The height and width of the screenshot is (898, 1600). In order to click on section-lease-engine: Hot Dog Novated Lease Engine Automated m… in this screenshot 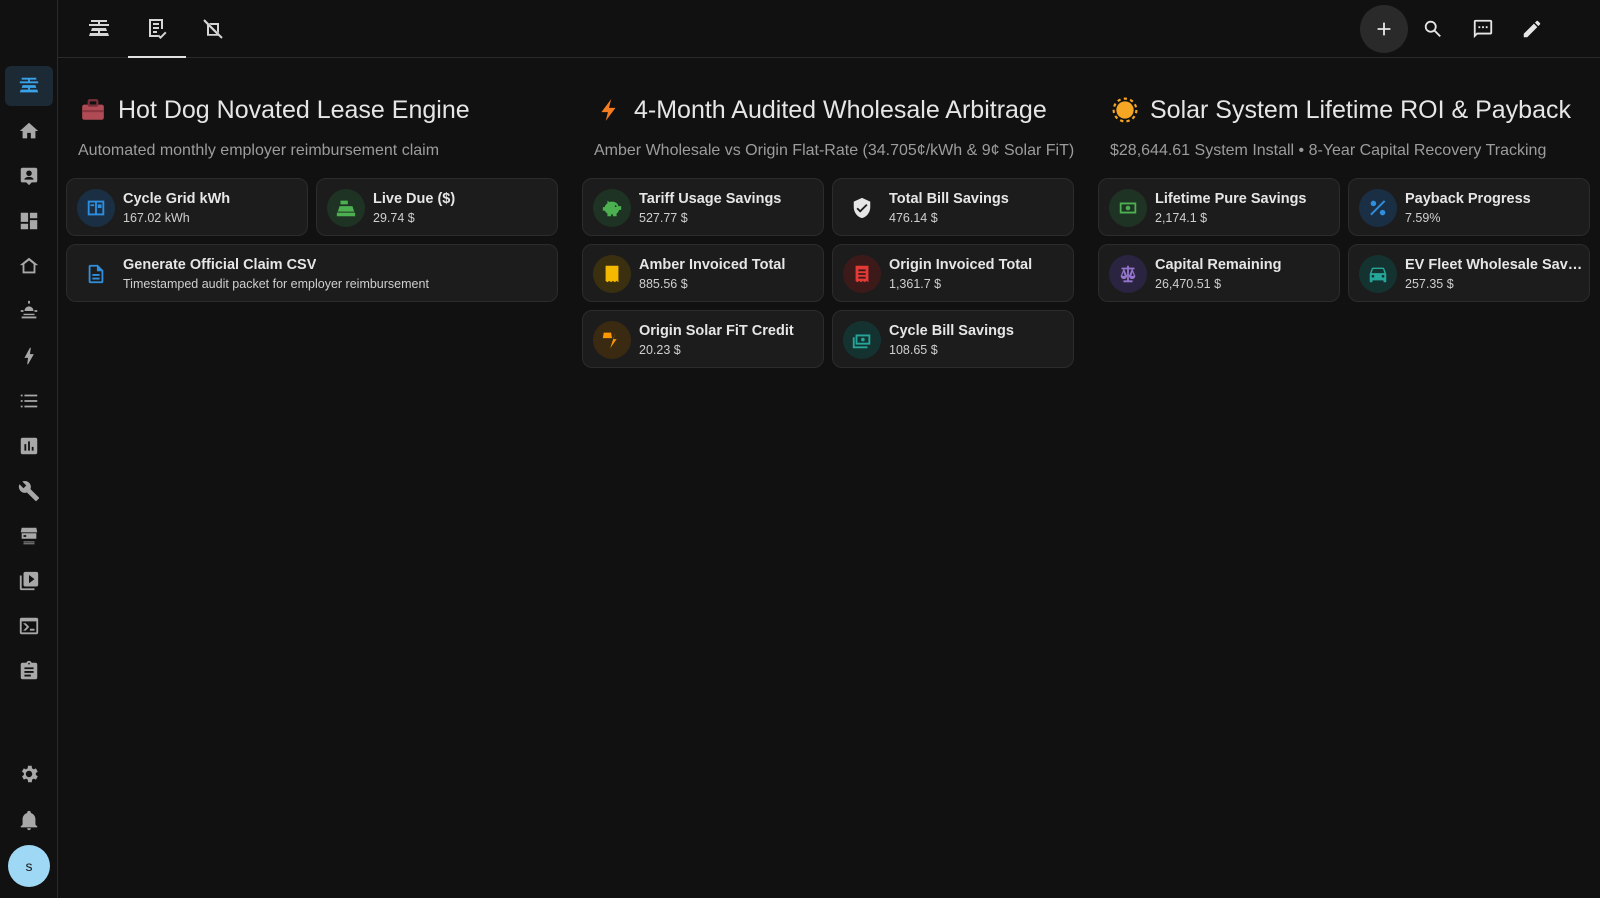, I will do `click(313, 180)`.